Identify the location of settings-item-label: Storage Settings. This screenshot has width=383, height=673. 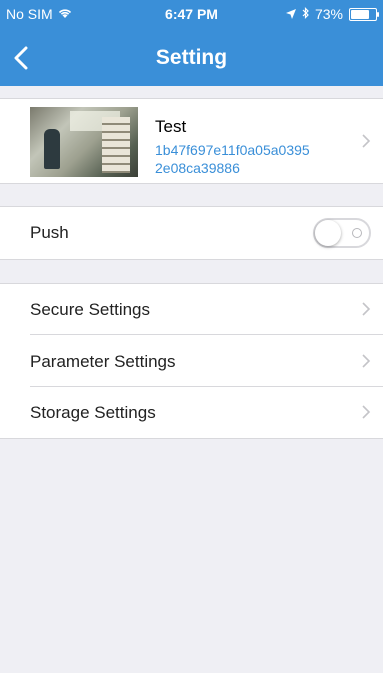
(93, 412).